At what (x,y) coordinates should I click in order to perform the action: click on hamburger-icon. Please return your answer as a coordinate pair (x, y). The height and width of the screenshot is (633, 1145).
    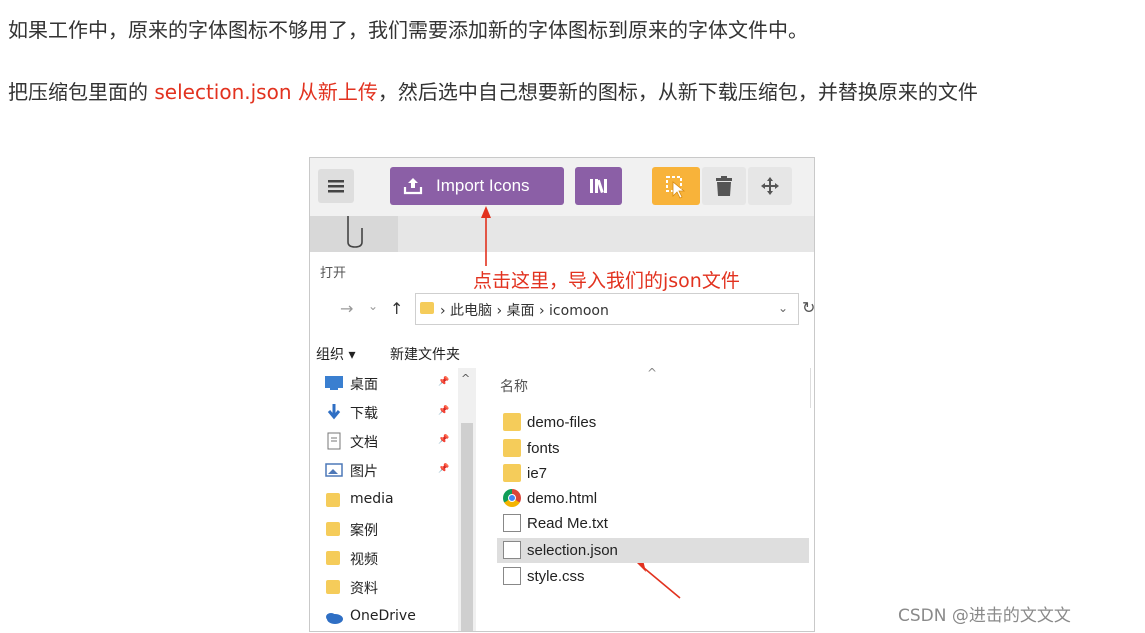
    Looking at the image, I should click on (336, 186).